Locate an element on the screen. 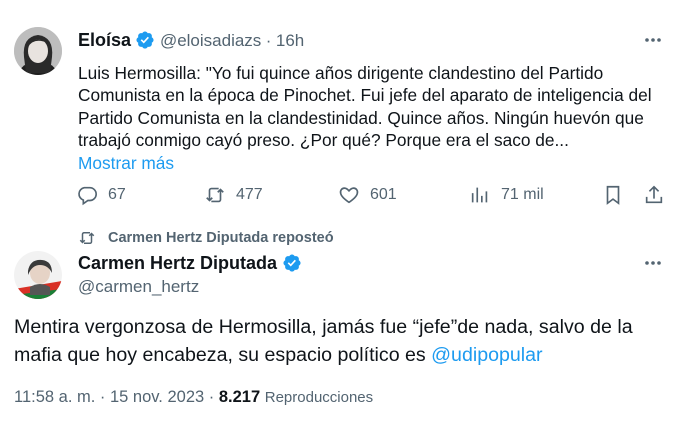 Image resolution: width=680 pixels, height=424 pixels. like-button: 601 is located at coordinates (367, 195).